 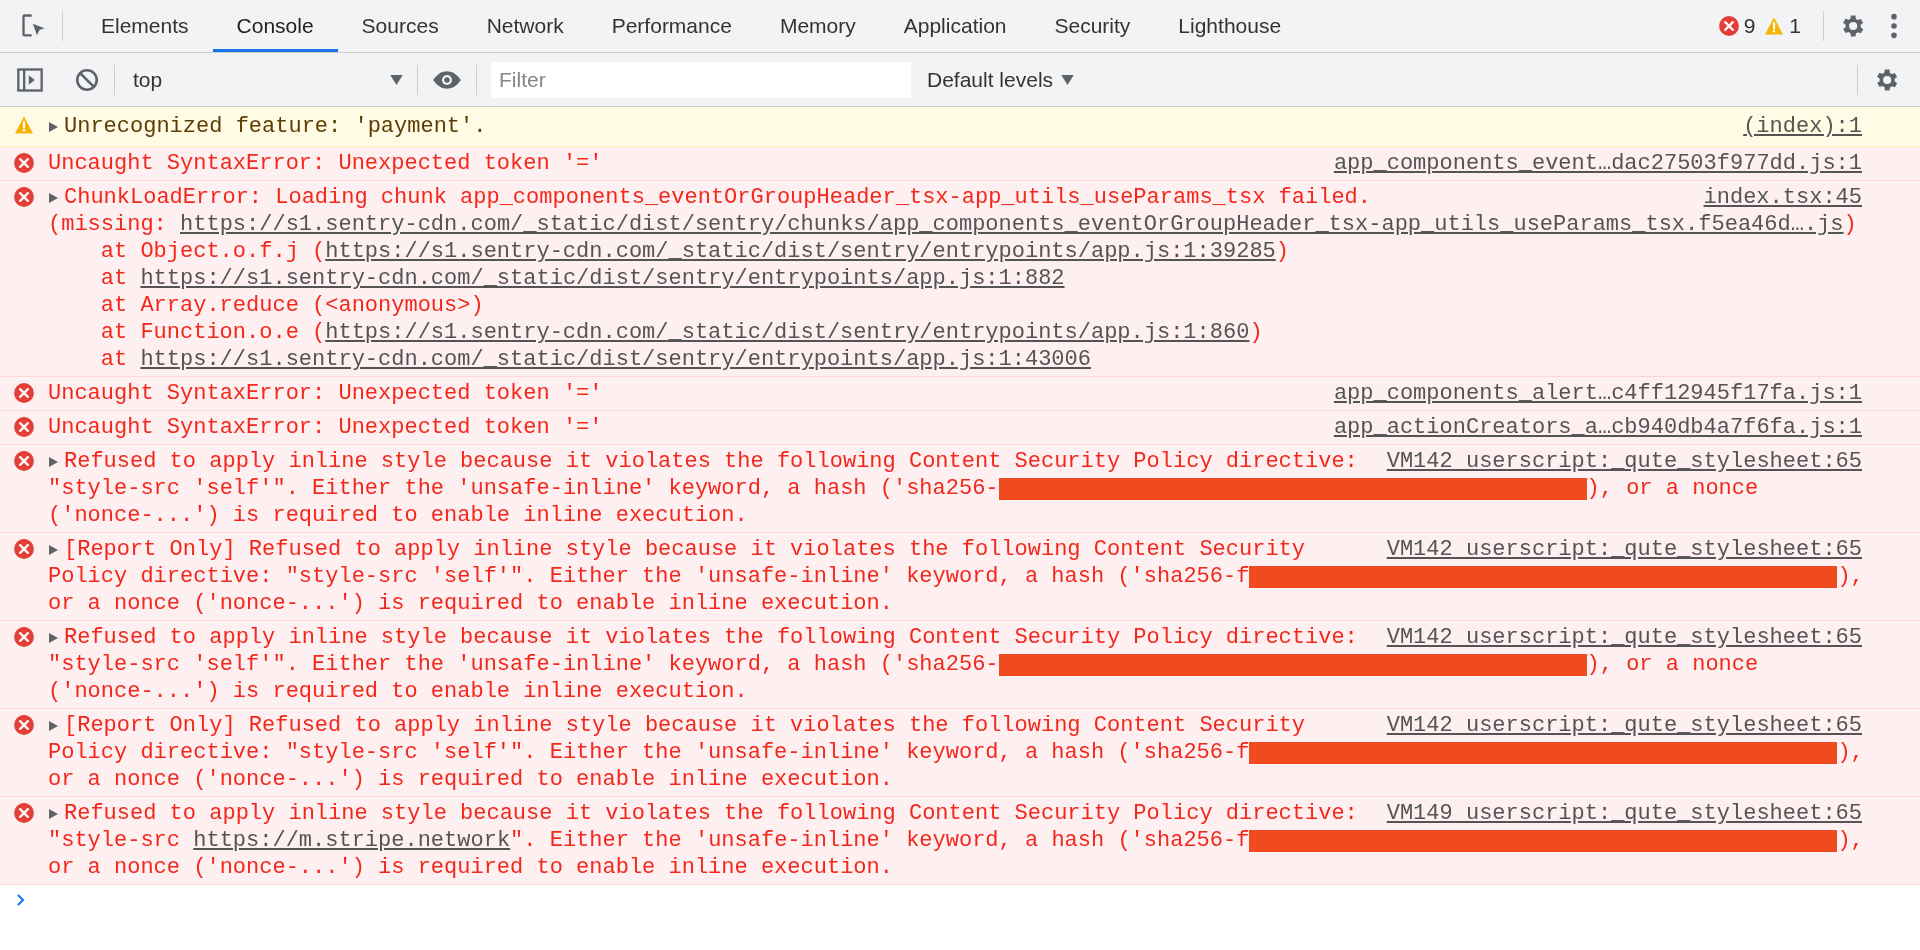 What do you see at coordinates (956, 840) in the screenshot?
I see `message-line: "style-src https://m.stripe.network". Either the 'unsafe-inline' keyword, a hash ('sha256-f ),` at bounding box center [956, 840].